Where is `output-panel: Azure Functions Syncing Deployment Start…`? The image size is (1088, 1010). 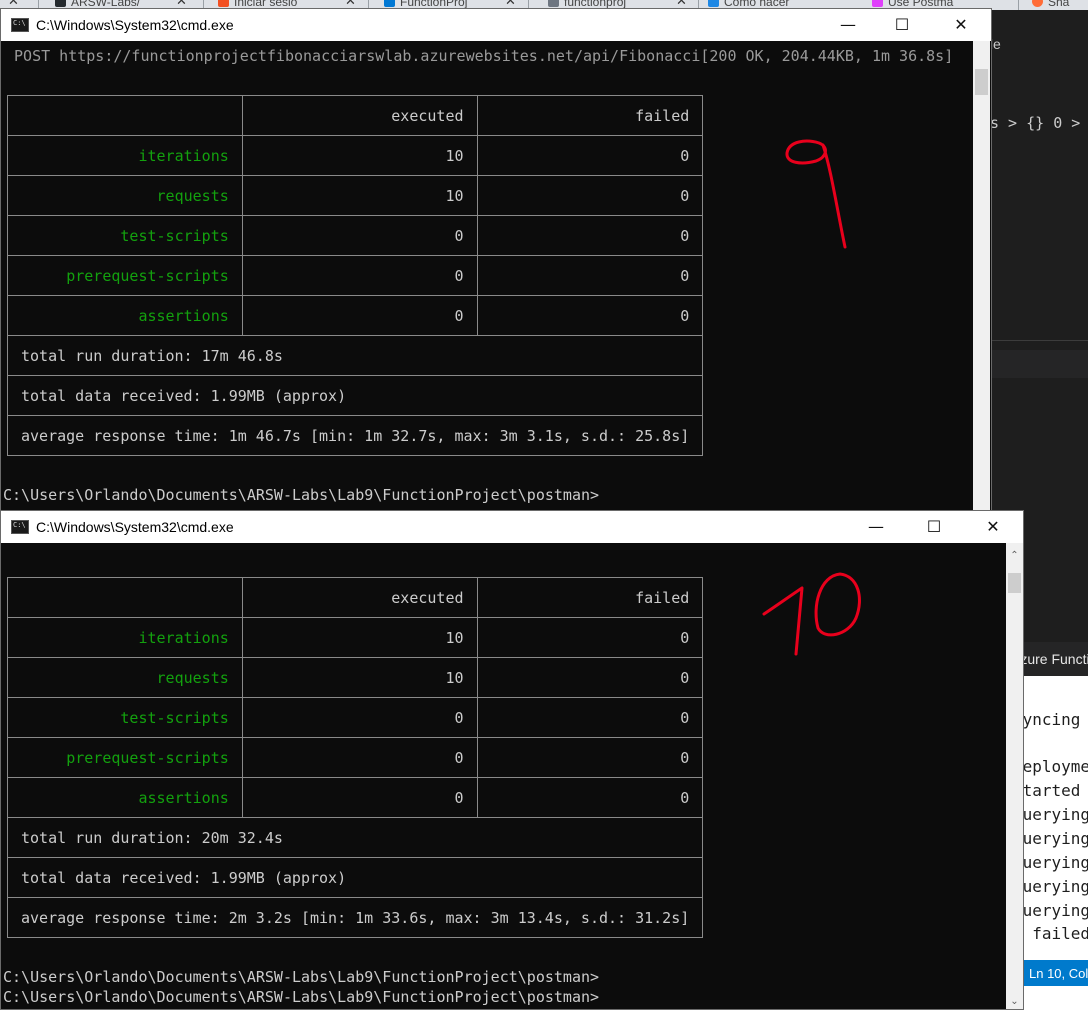 output-panel: Azure Functions Syncing Deployment Start… is located at coordinates (1055, 826).